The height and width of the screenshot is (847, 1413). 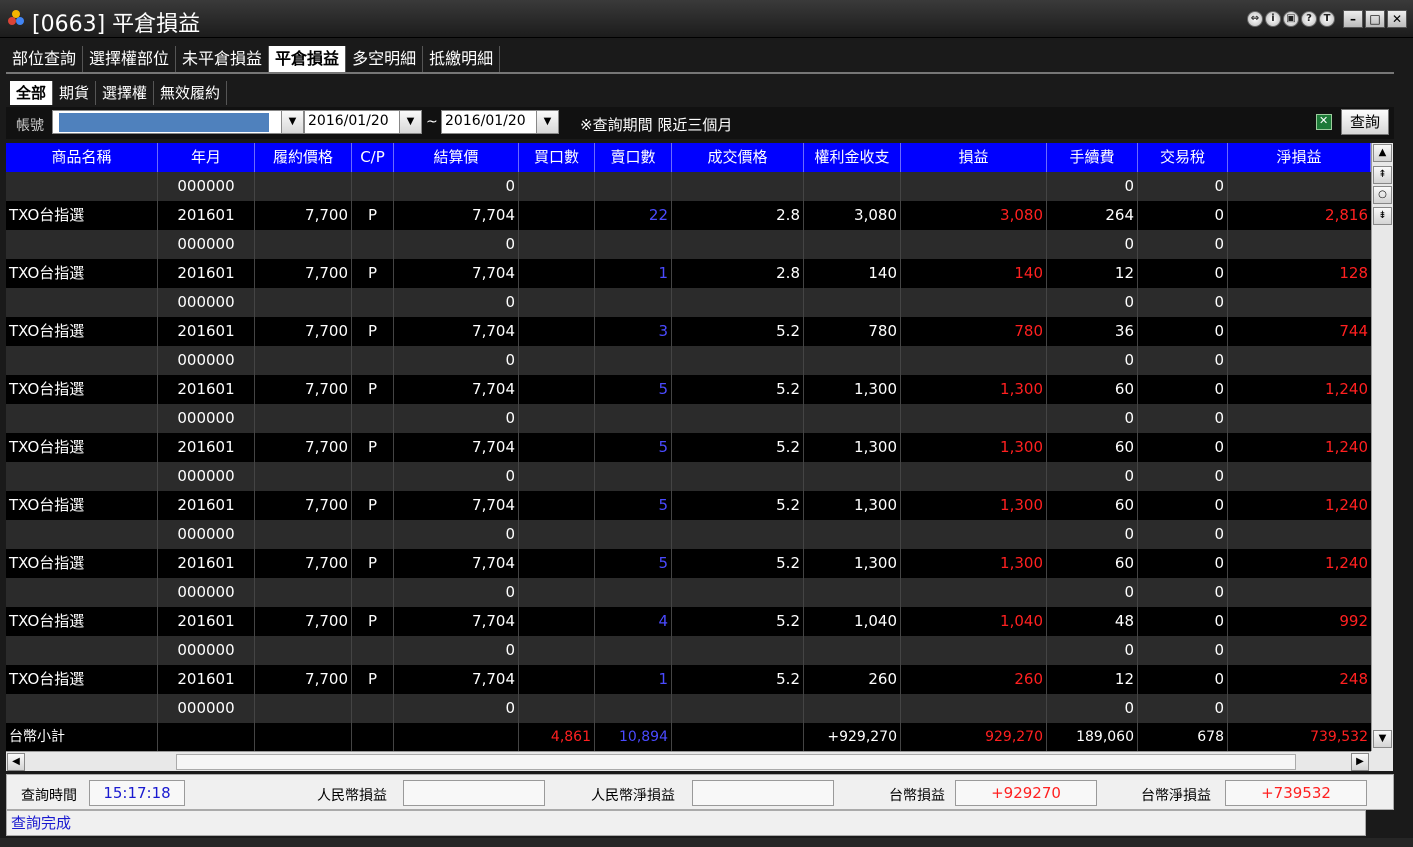 I want to click on scroll-down-icon: ▼, so click(x=1382, y=739).